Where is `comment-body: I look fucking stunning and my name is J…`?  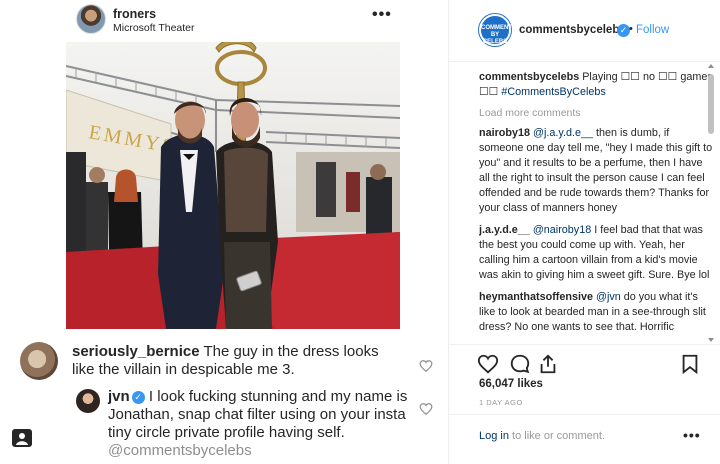
comment-body: I look fucking stunning and my name is J… is located at coordinates (258, 414).